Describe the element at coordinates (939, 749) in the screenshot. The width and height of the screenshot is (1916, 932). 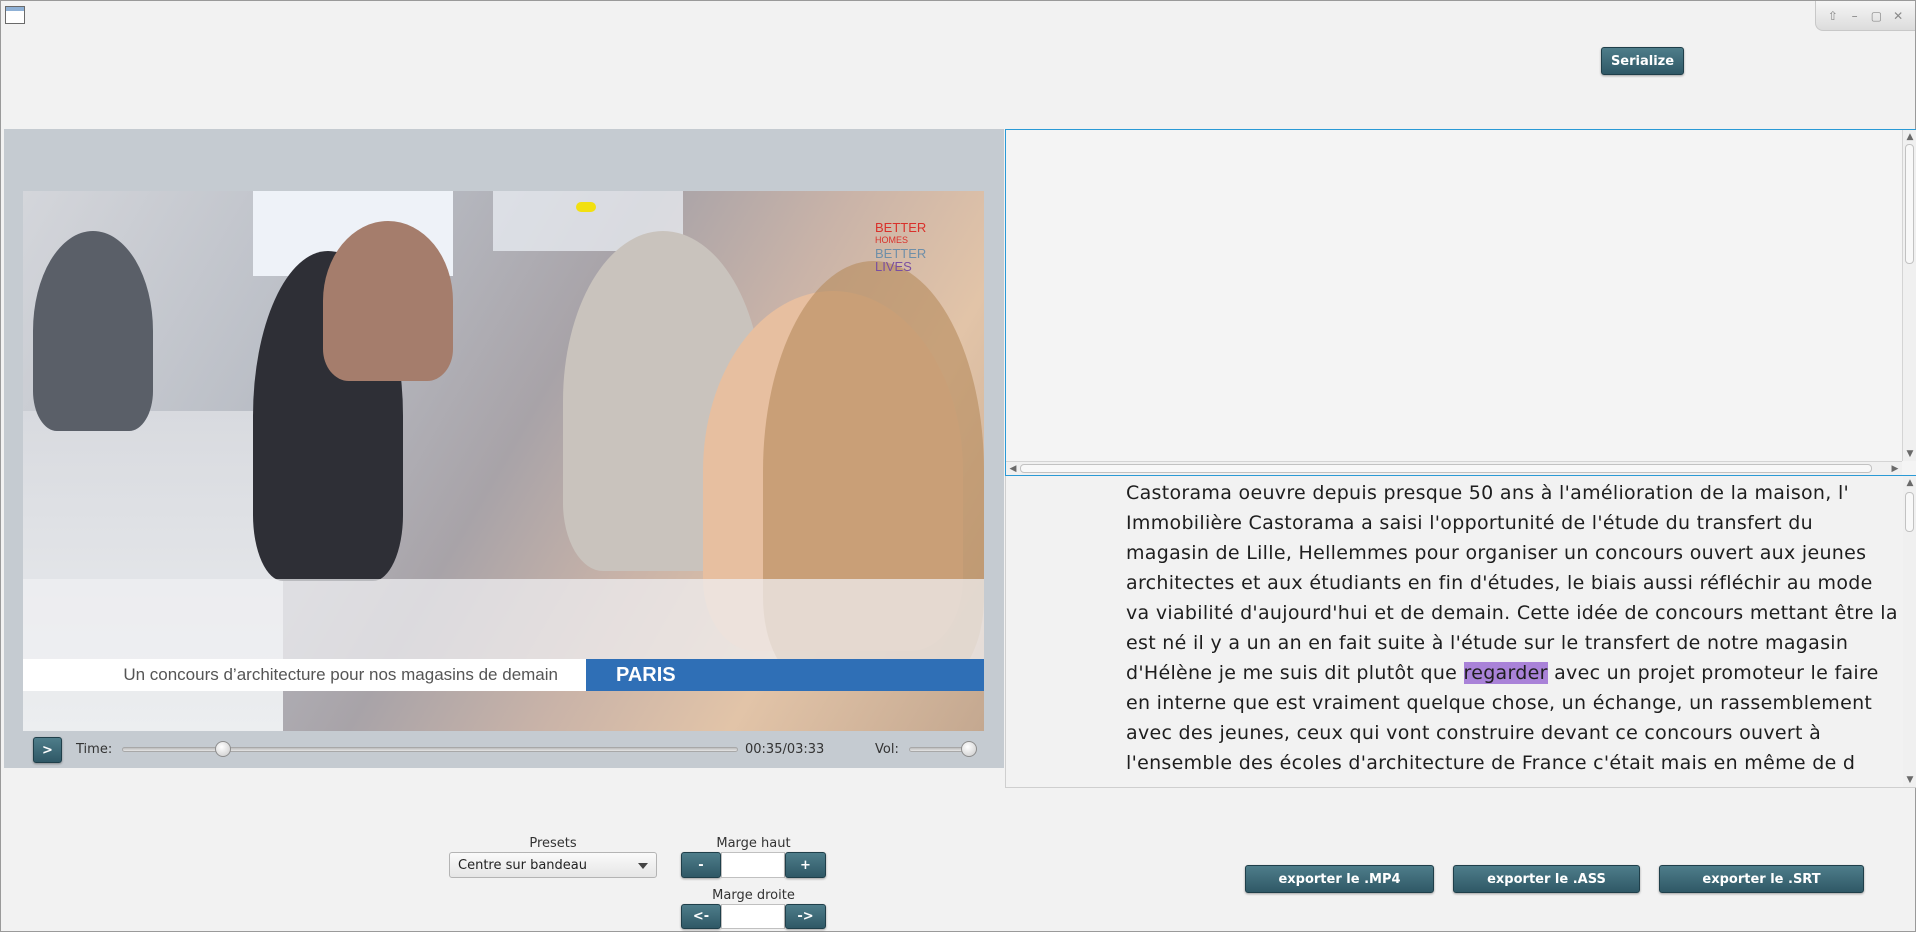
I see `volume-slider` at that location.